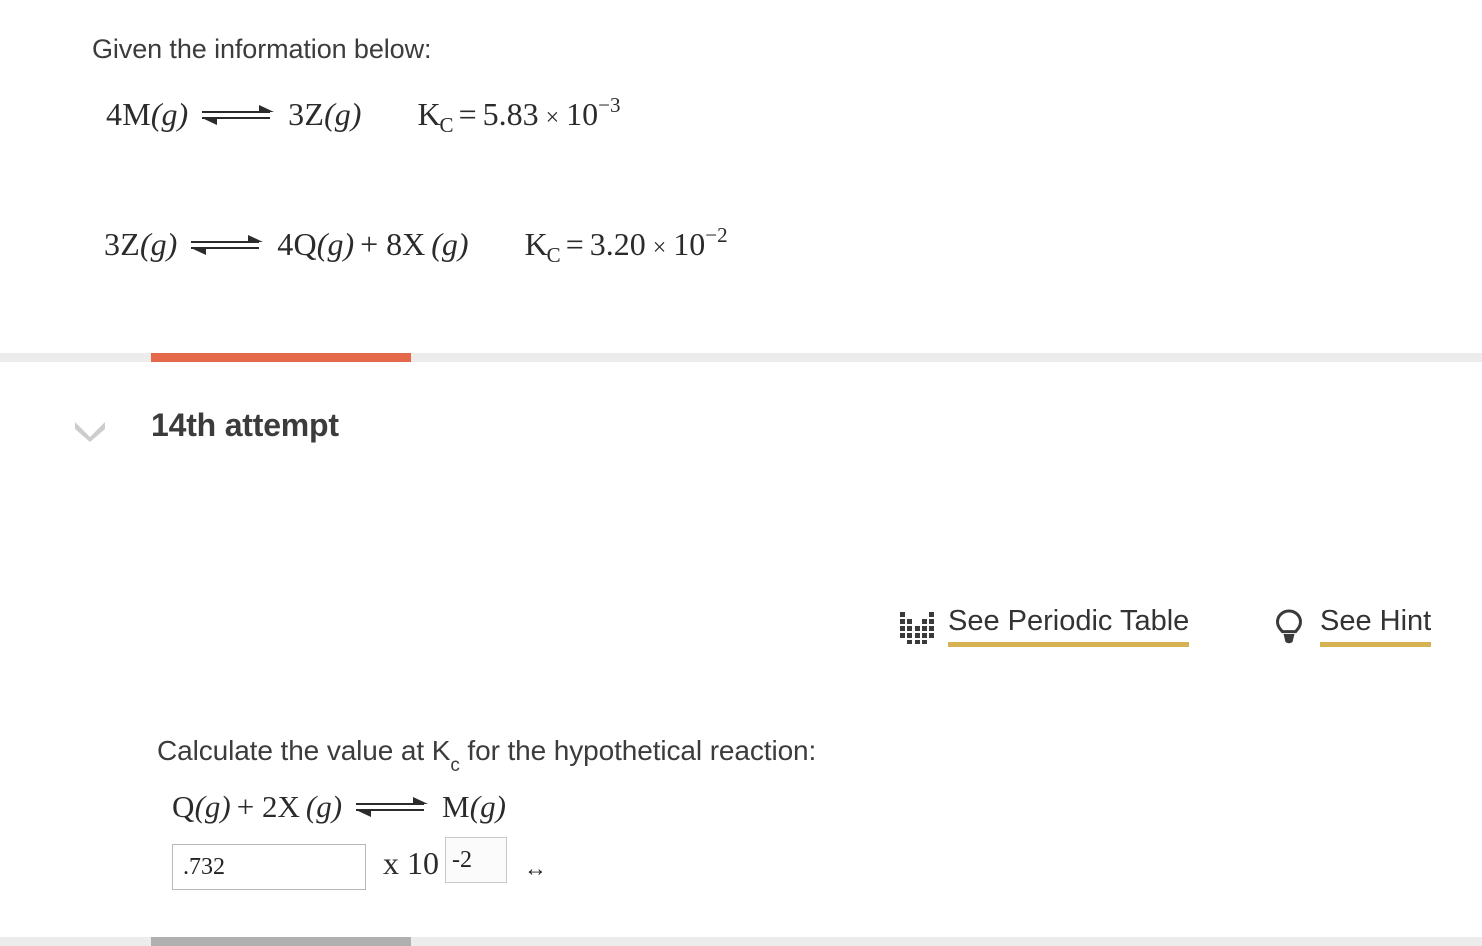 This screenshot has height=946, width=1482. I want to click on times-ten-label: x 10, so click(411, 863).